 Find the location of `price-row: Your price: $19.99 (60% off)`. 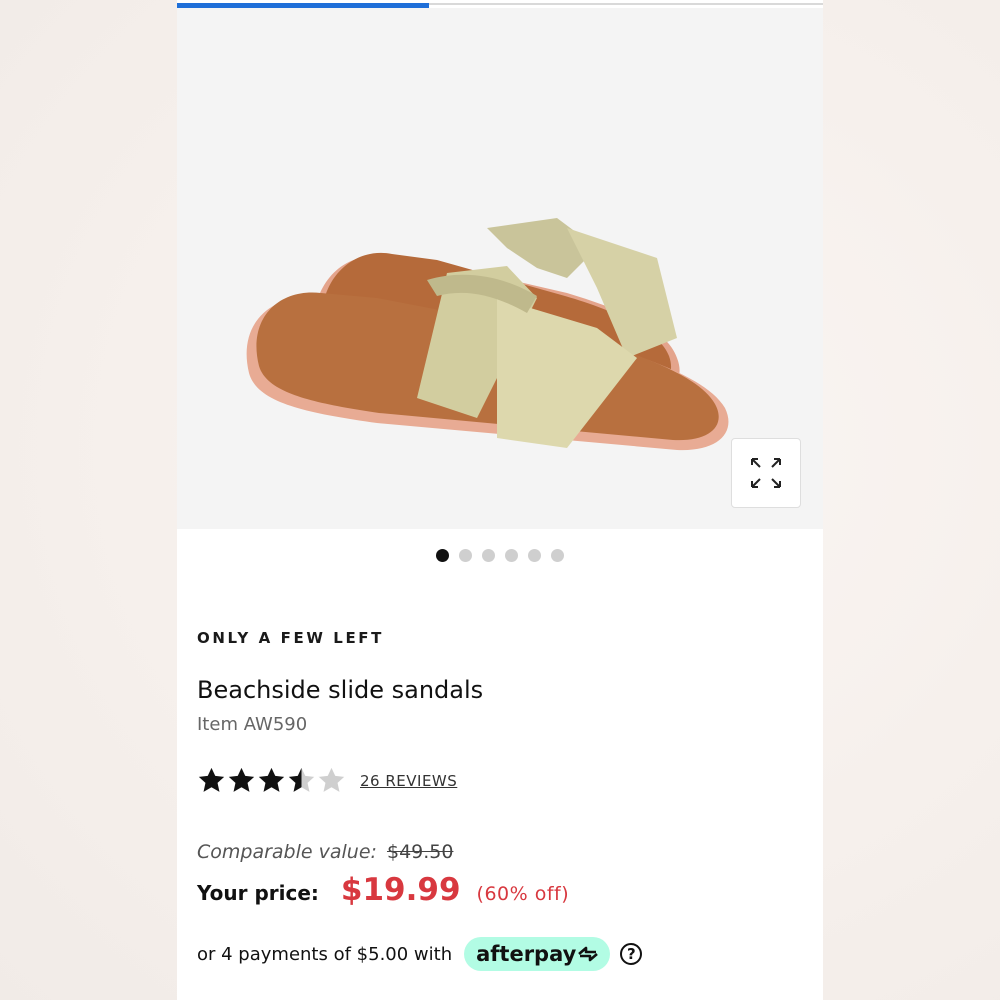

price-row: Your price: $19.99 (60% off) is located at coordinates (383, 890).